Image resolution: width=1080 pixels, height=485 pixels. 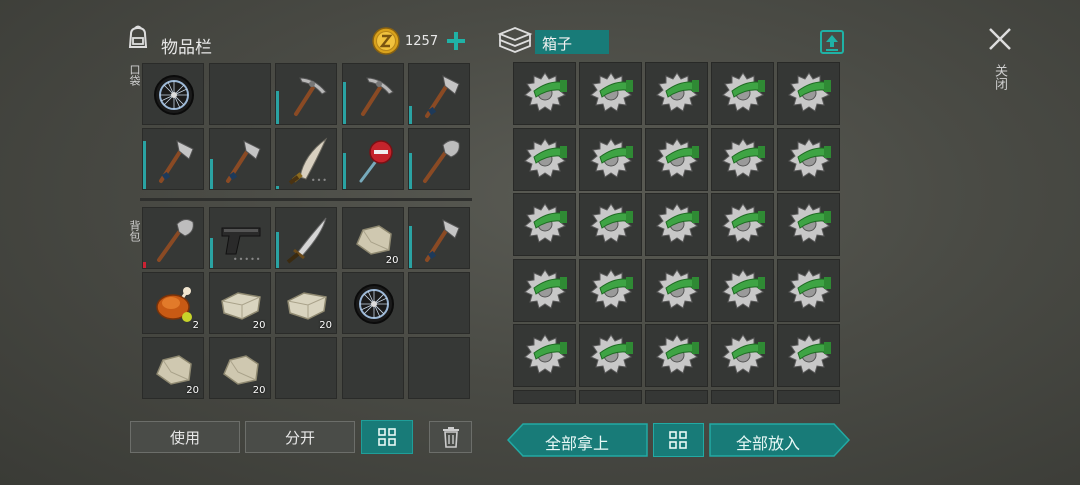 I want to click on trash-button, so click(x=450, y=437).